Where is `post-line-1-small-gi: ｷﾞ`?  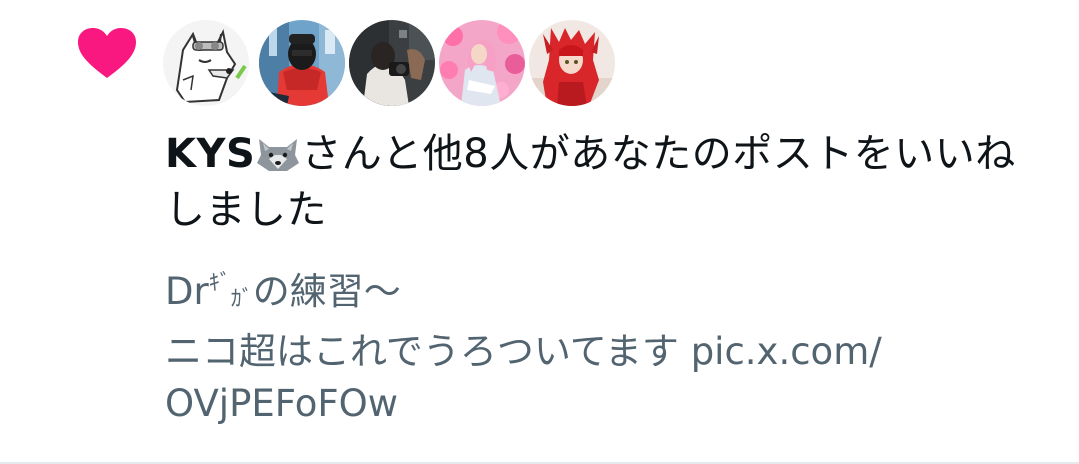
post-line-1-small-gi: ｷﾞ is located at coordinates (219, 283).